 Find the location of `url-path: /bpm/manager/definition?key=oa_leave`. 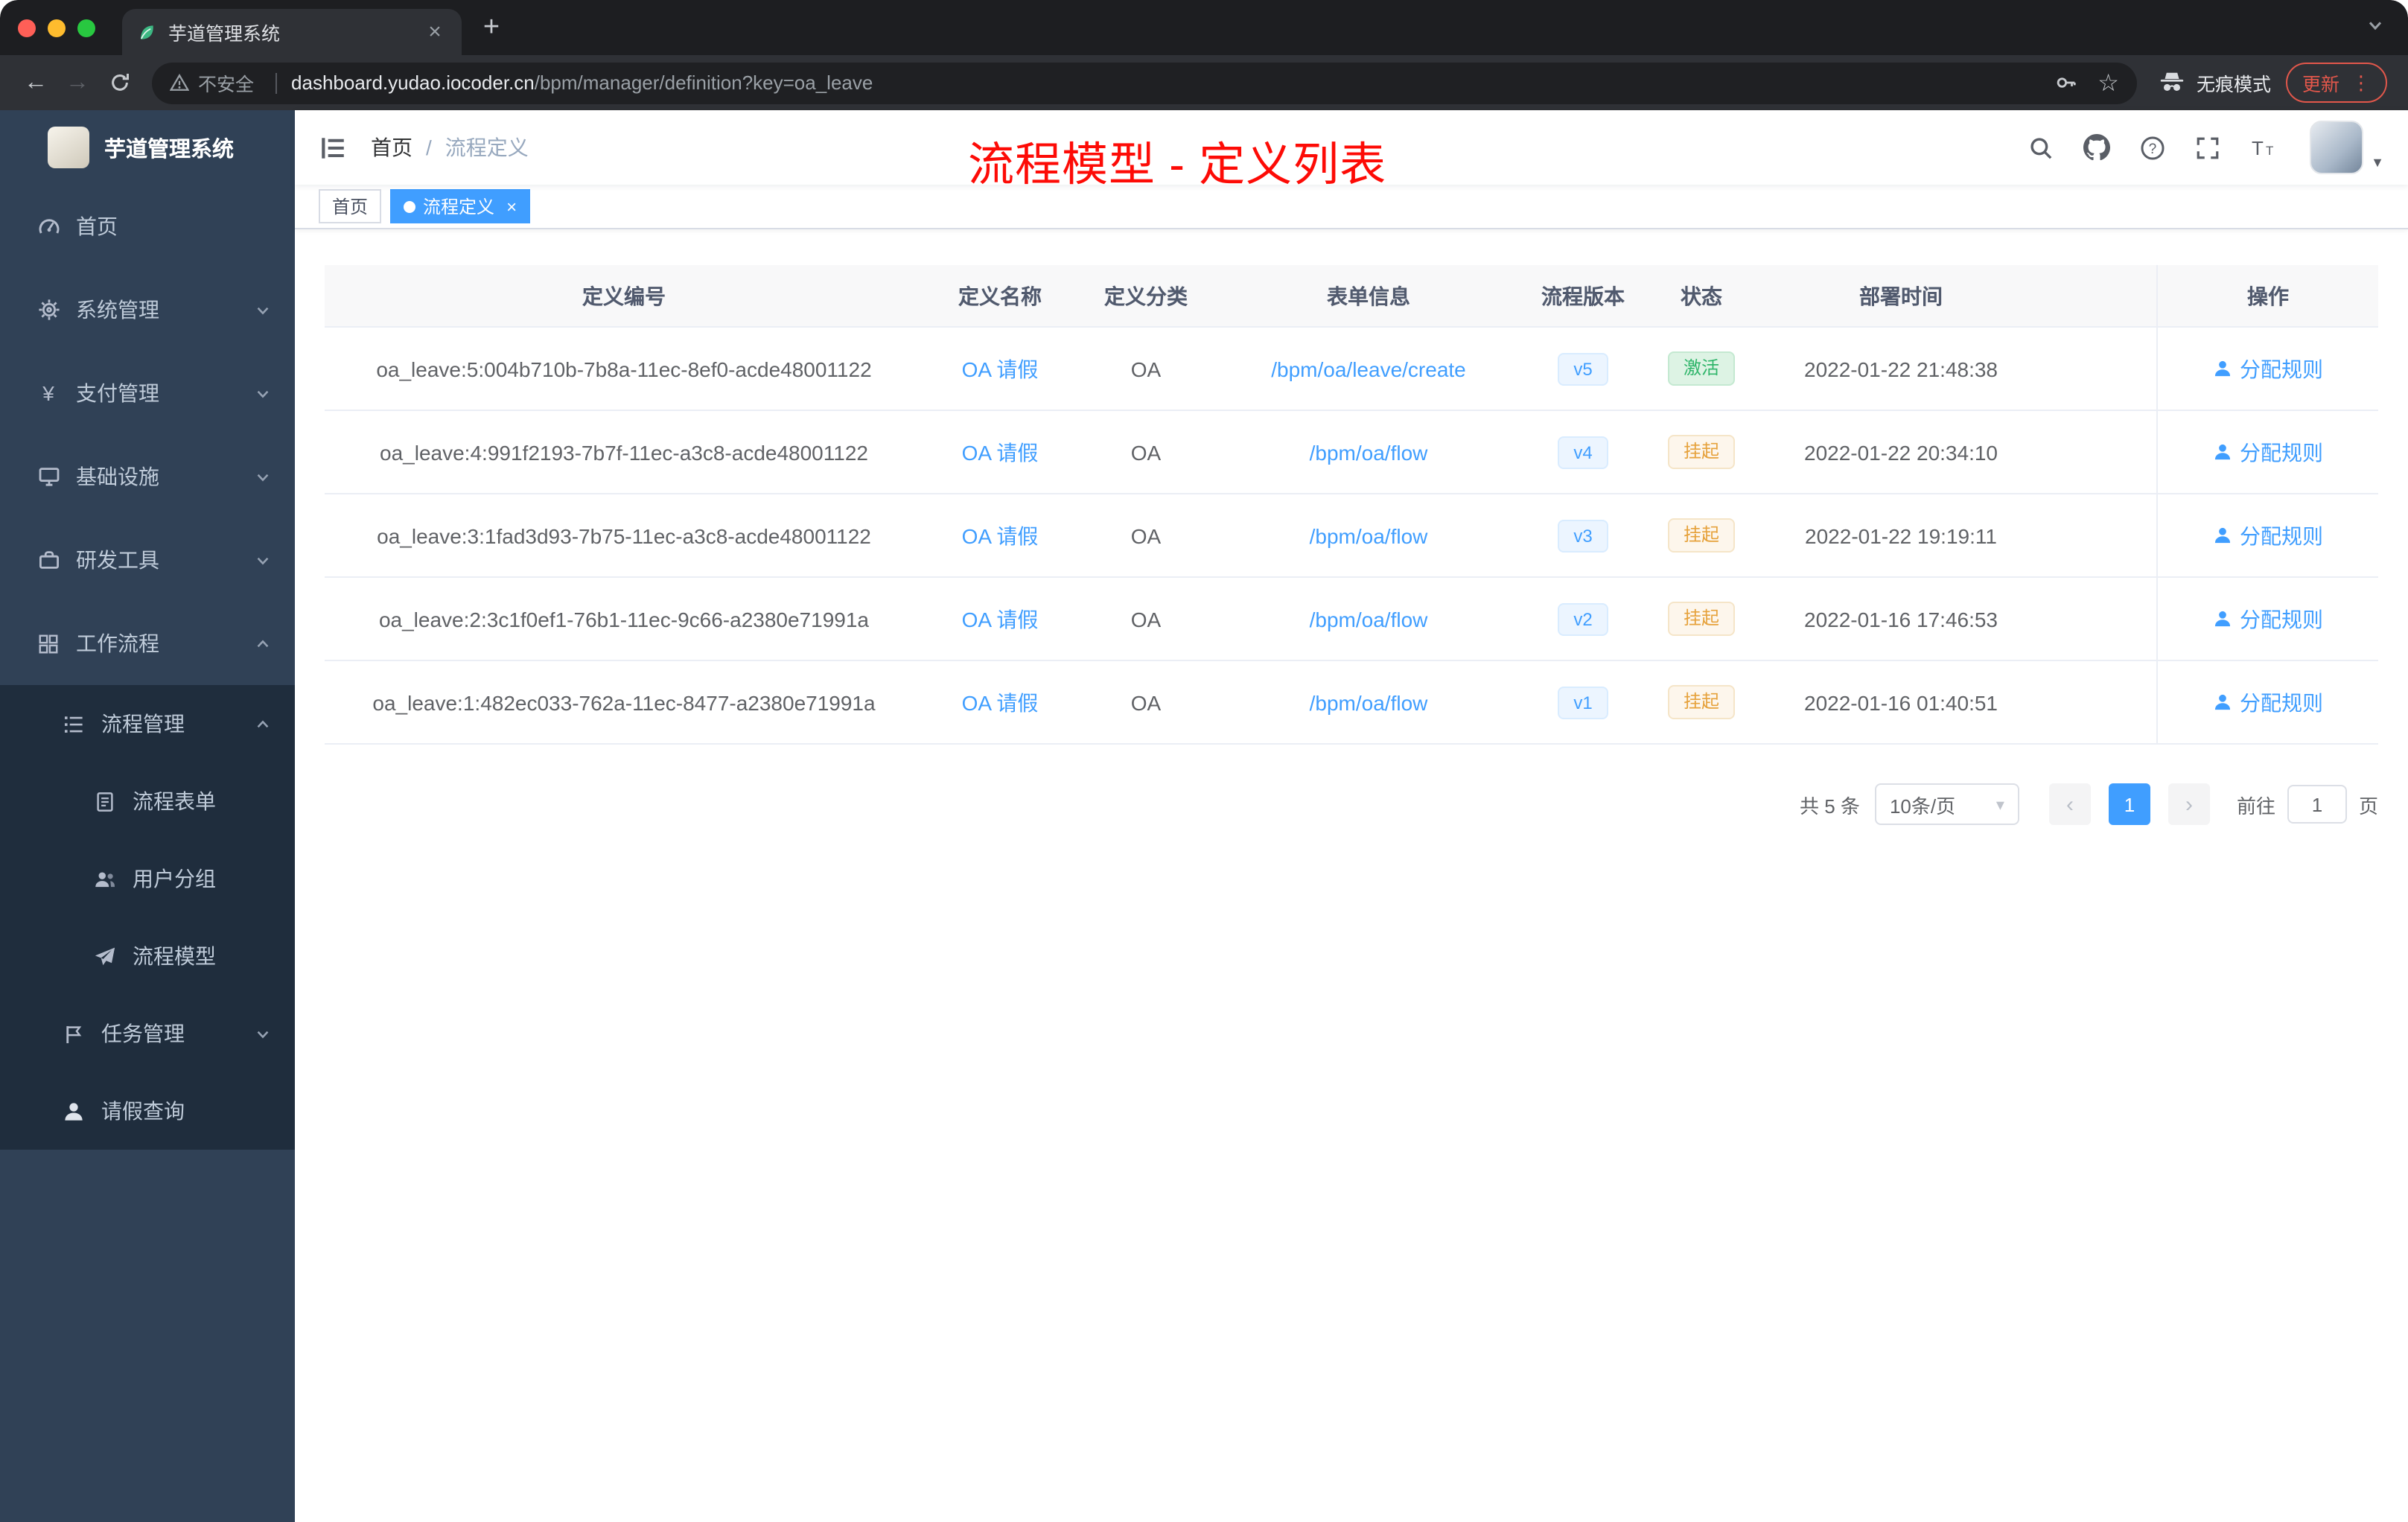

url-path: /bpm/manager/definition?key=oa_leave is located at coordinates (703, 82).